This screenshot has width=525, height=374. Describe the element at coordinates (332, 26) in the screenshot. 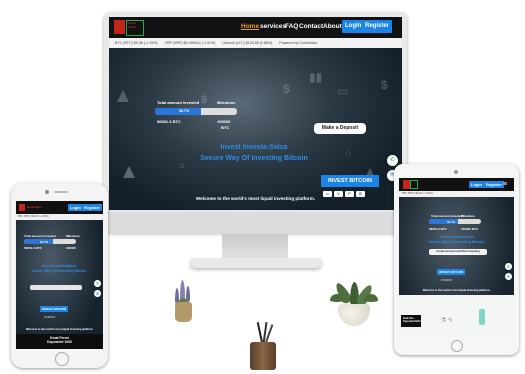

I see `nav-about: About` at that location.